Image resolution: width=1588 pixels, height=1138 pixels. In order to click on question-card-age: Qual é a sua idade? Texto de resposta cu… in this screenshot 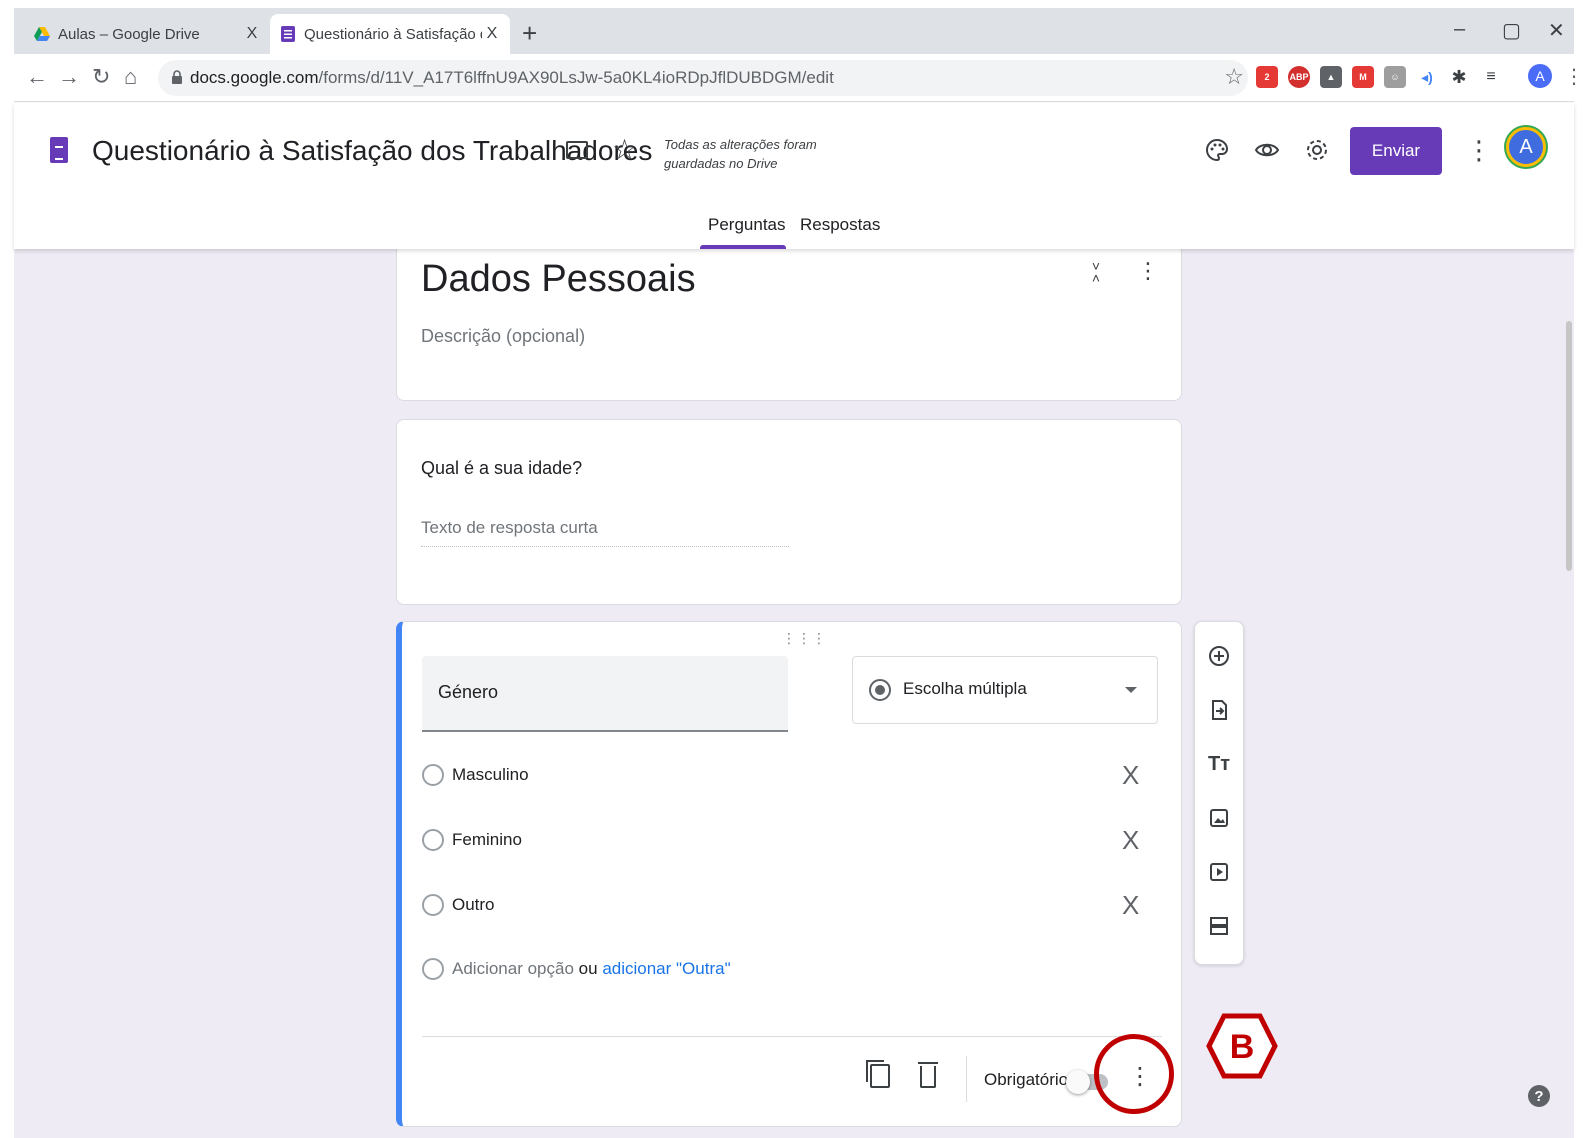, I will do `click(789, 512)`.